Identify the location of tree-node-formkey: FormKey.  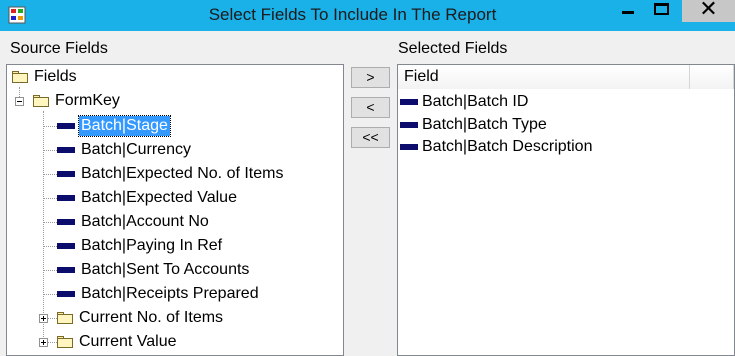
(77, 101).